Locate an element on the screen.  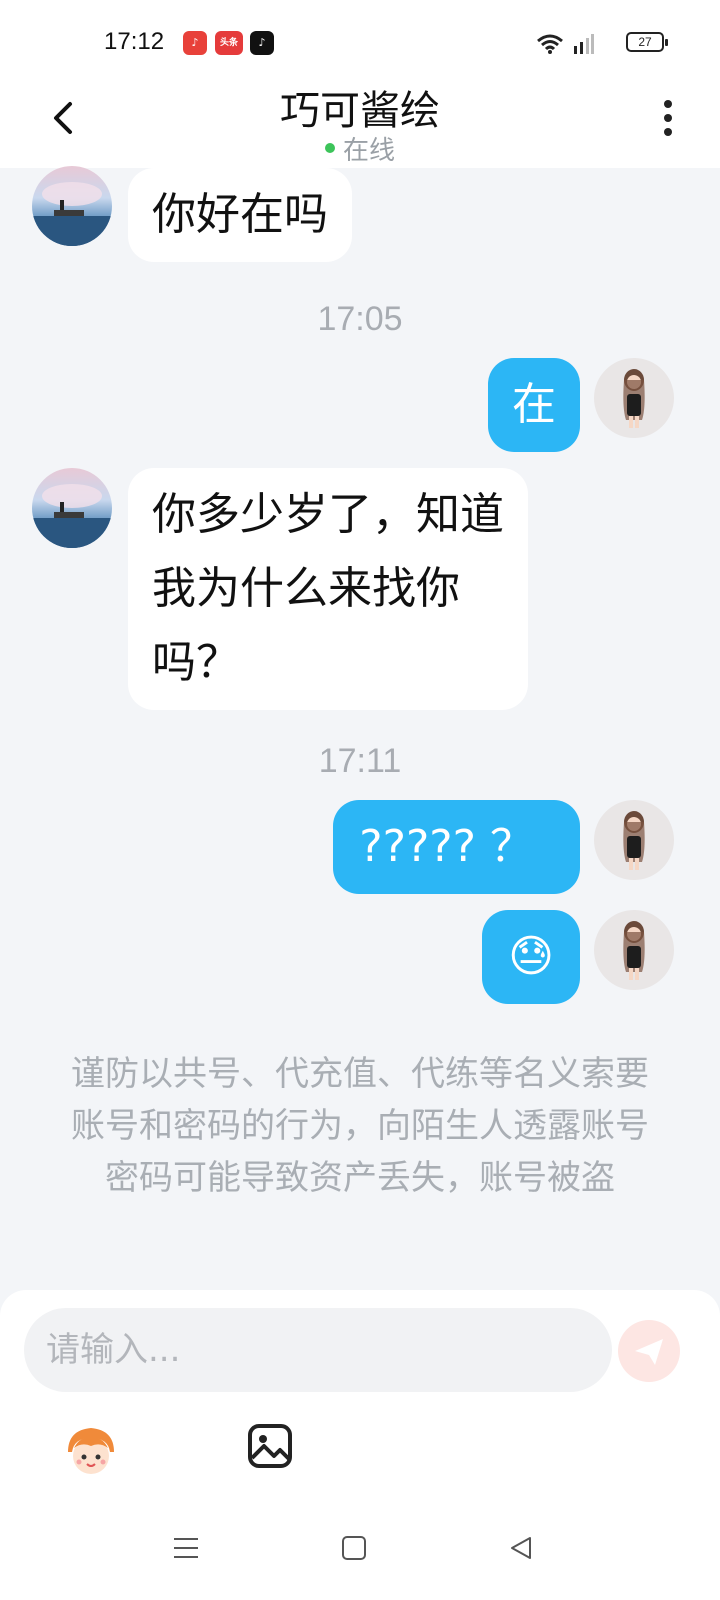
send-button is located at coordinates (649, 1351).